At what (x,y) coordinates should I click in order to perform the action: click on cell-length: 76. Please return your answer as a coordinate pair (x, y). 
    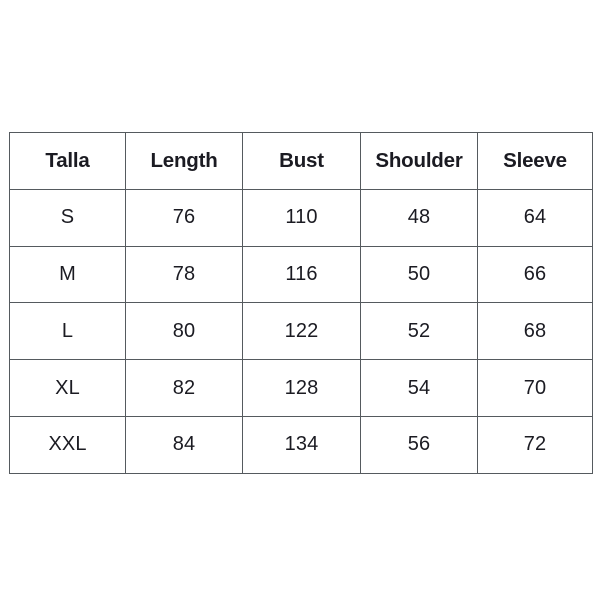
    Looking at the image, I should click on (184, 217).